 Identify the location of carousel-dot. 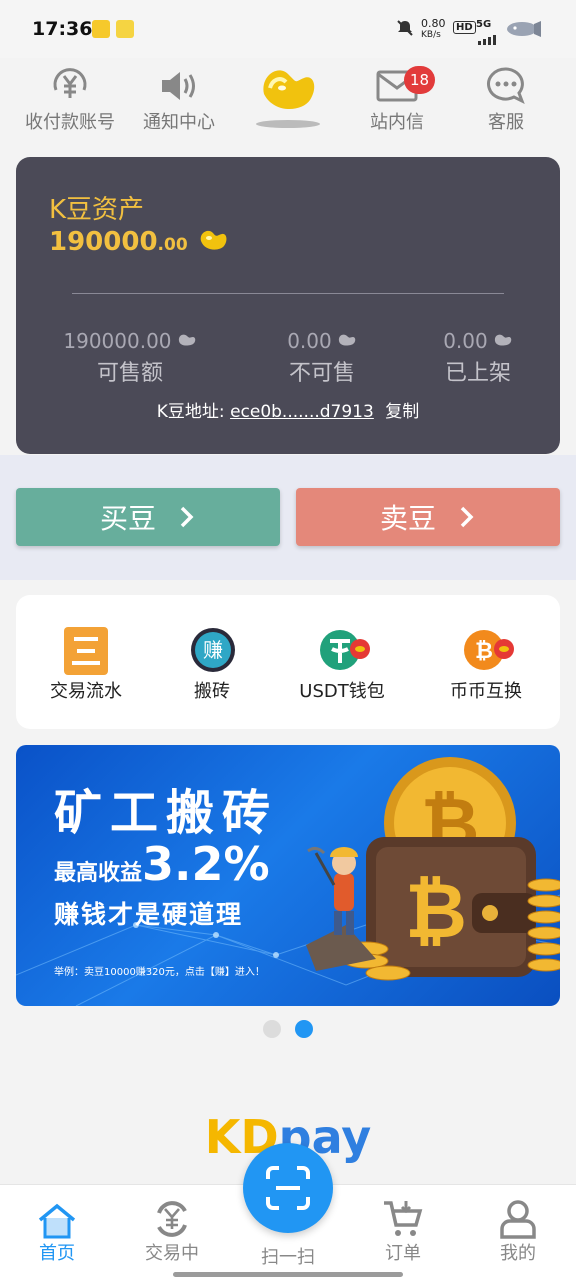
(272, 1029).